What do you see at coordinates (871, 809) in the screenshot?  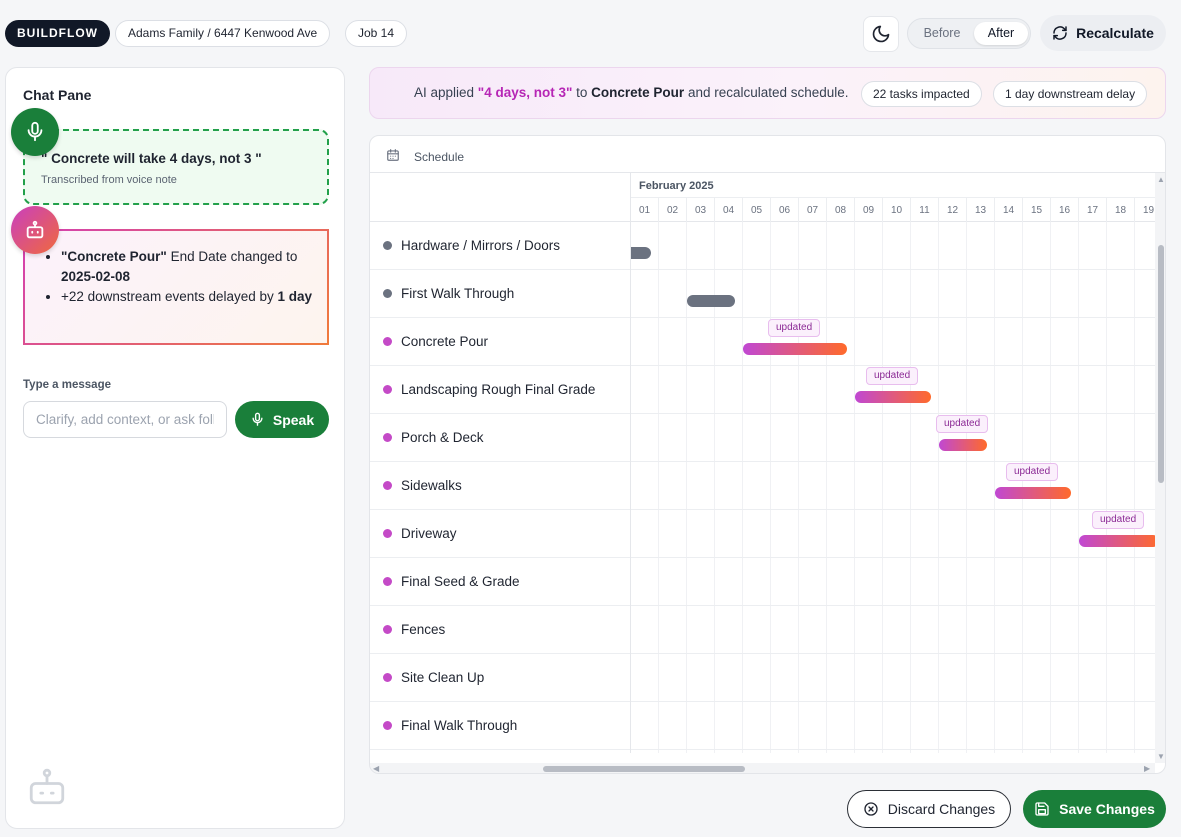 I see `close-circle-icon` at bounding box center [871, 809].